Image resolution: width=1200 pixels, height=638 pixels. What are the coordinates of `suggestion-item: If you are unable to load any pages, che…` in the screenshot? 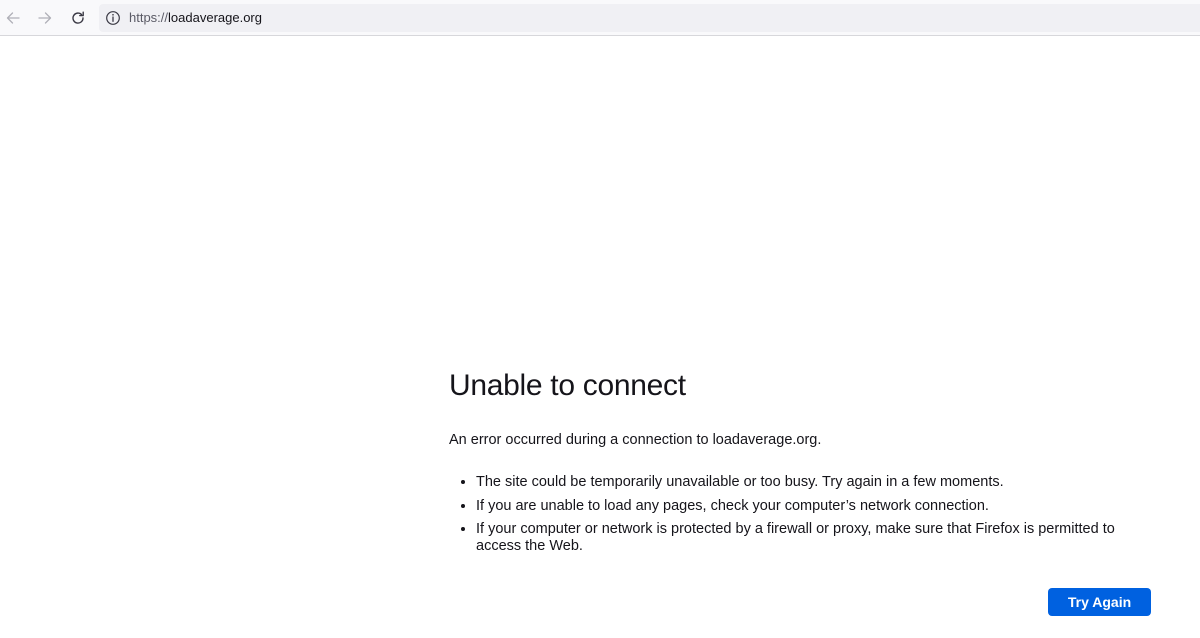 It's located at (818, 506).